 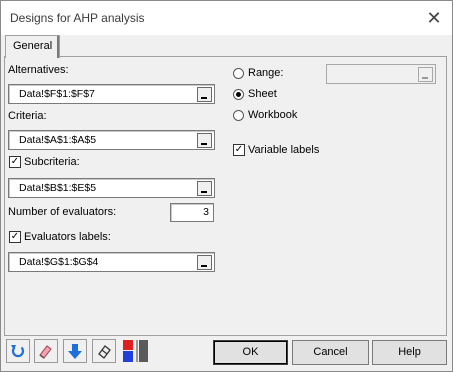 I want to click on subcriteria-range-select-button, so click(x=204, y=188).